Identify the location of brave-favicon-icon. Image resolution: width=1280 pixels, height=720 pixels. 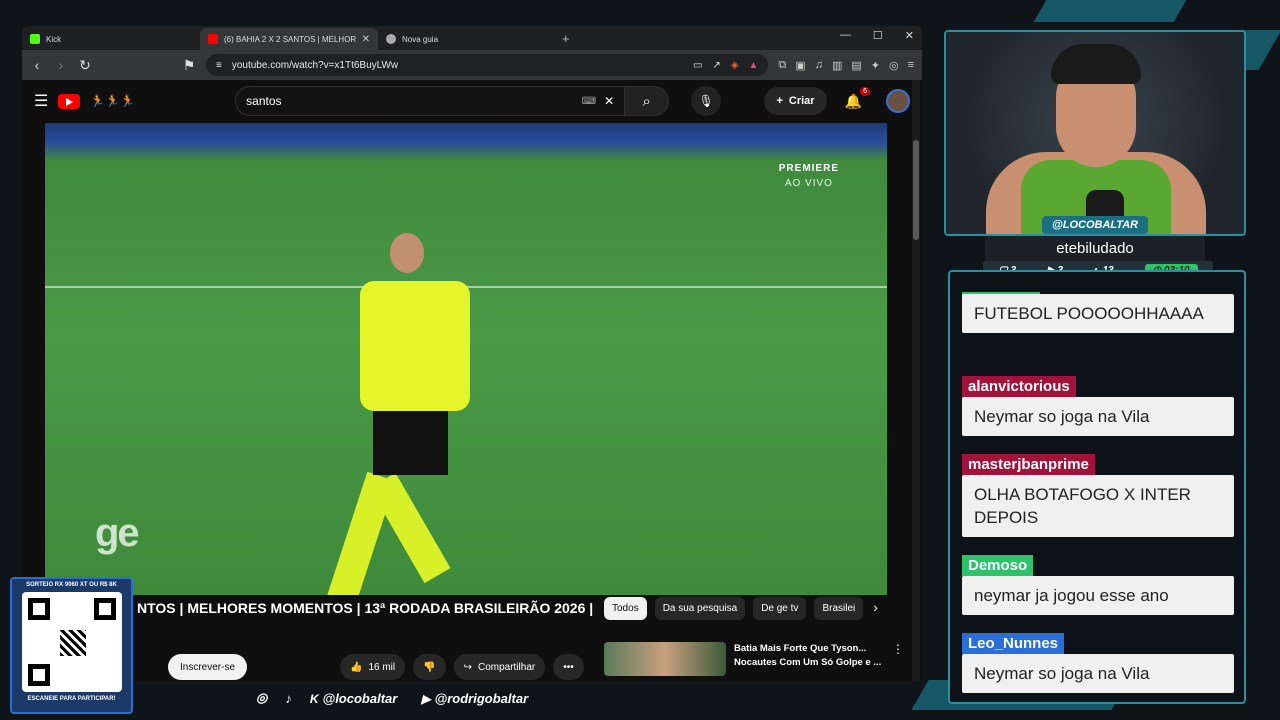
(391, 39).